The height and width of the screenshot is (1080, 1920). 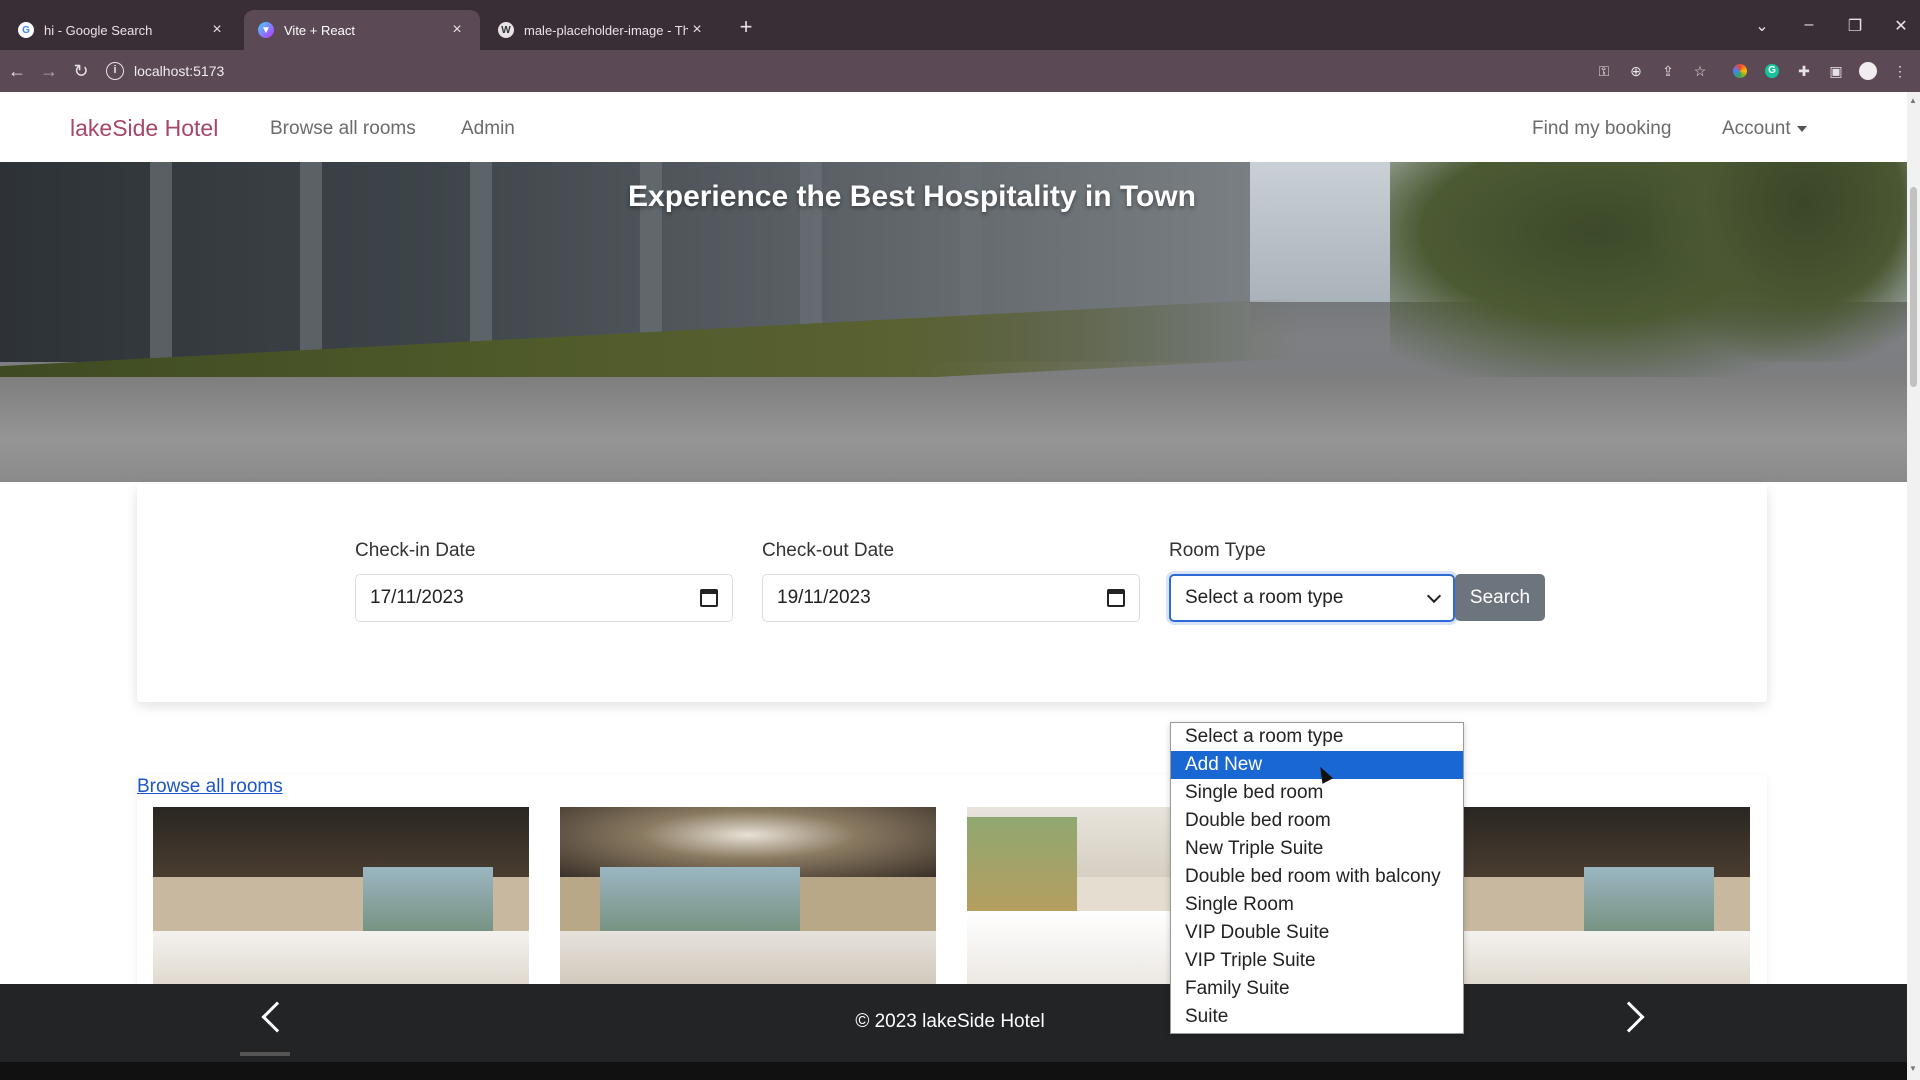 What do you see at coordinates (1601, 129) in the screenshot?
I see `nav-find-my-booking: Find my booking` at bounding box center [1601, 129].